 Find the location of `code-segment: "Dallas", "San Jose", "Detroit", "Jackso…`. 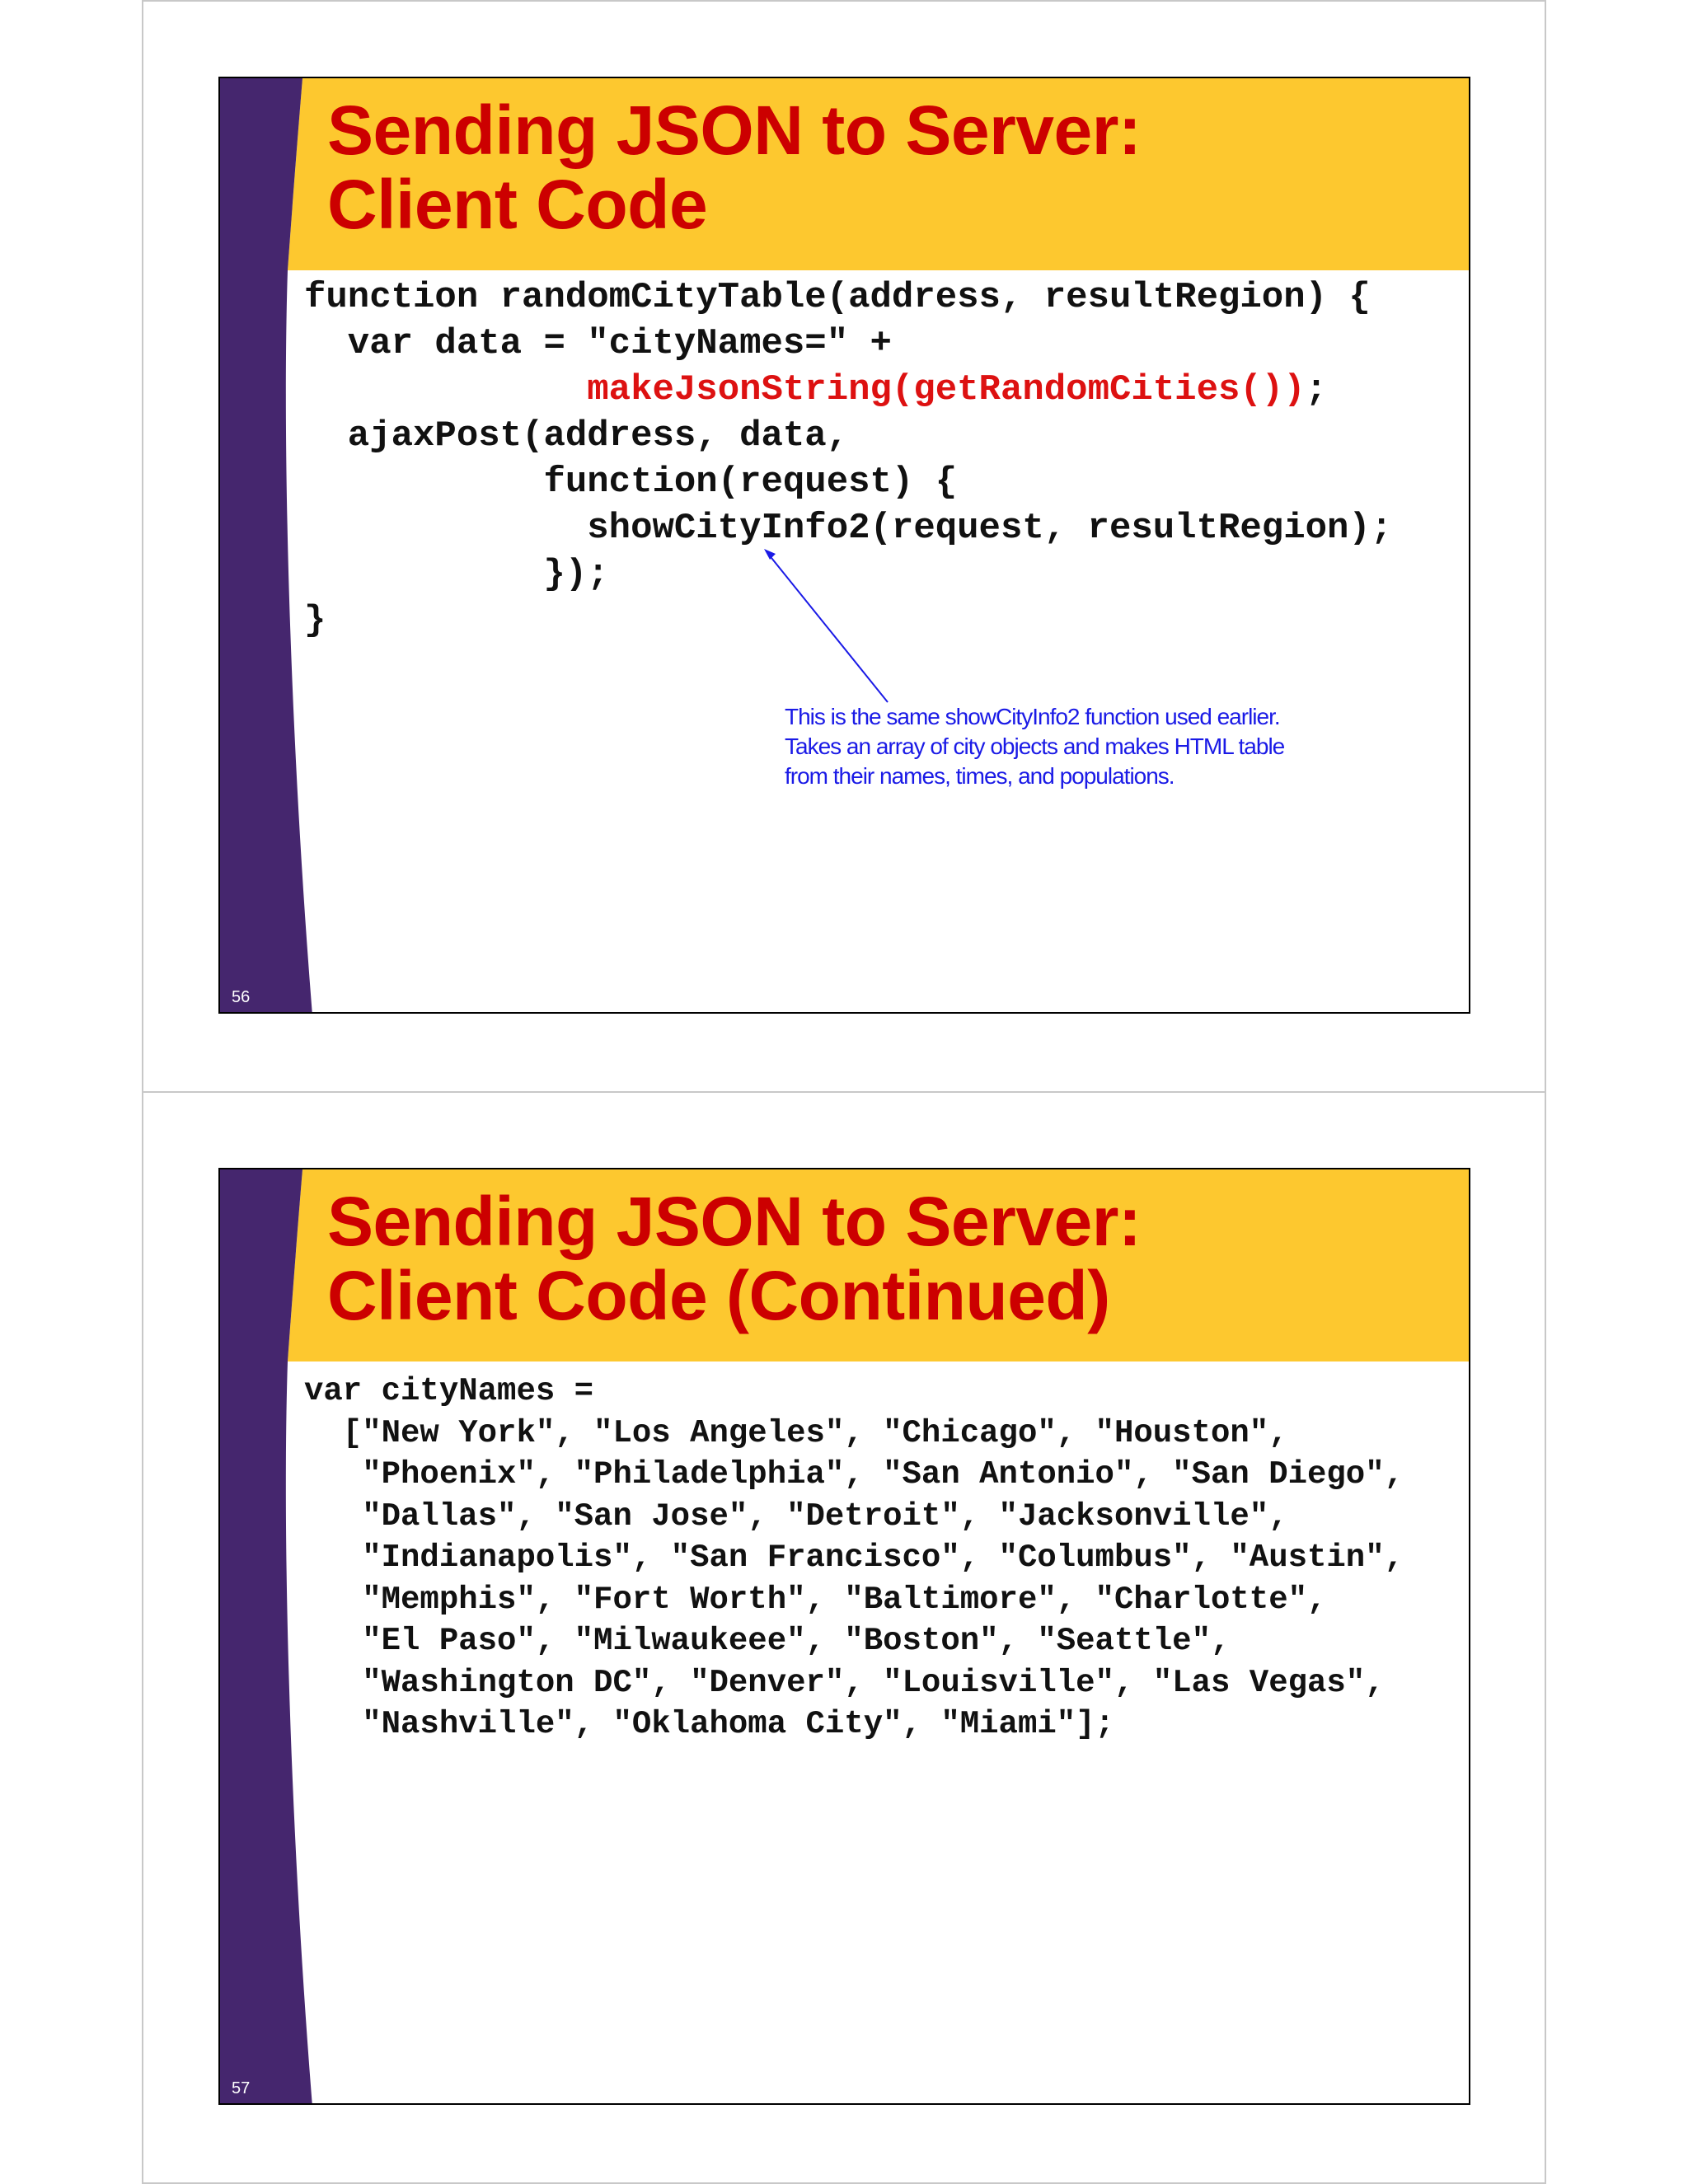

code-segment: "Dallas", "San Jose", "Detroit", "Jackso… is located at coordinates (796, 1516).